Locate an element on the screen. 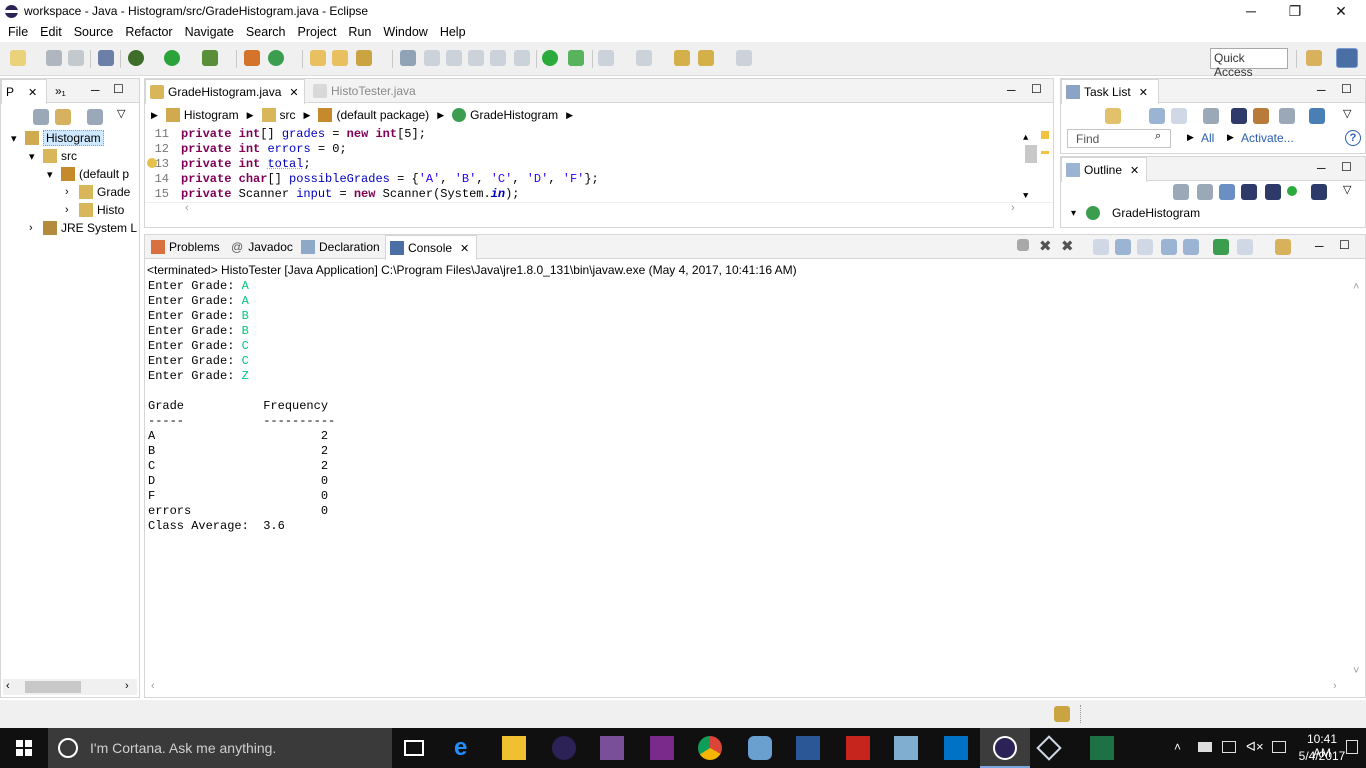 This screenshot has height=768, width=1366. display-console-icon is located at coordinates (1245, 247).